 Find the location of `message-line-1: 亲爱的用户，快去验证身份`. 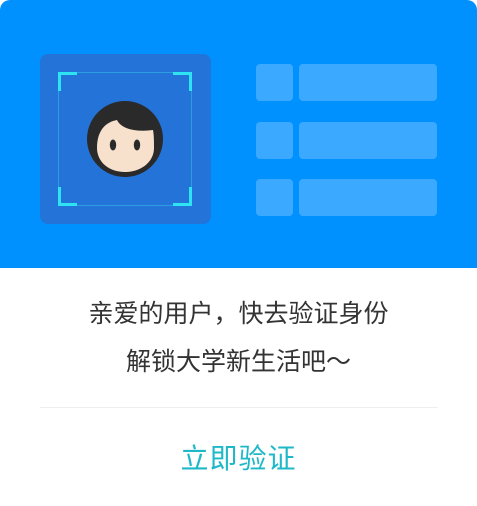

message-line-1: 亲爱的用户，快去验证身份 is located at coordinates (238, 313).